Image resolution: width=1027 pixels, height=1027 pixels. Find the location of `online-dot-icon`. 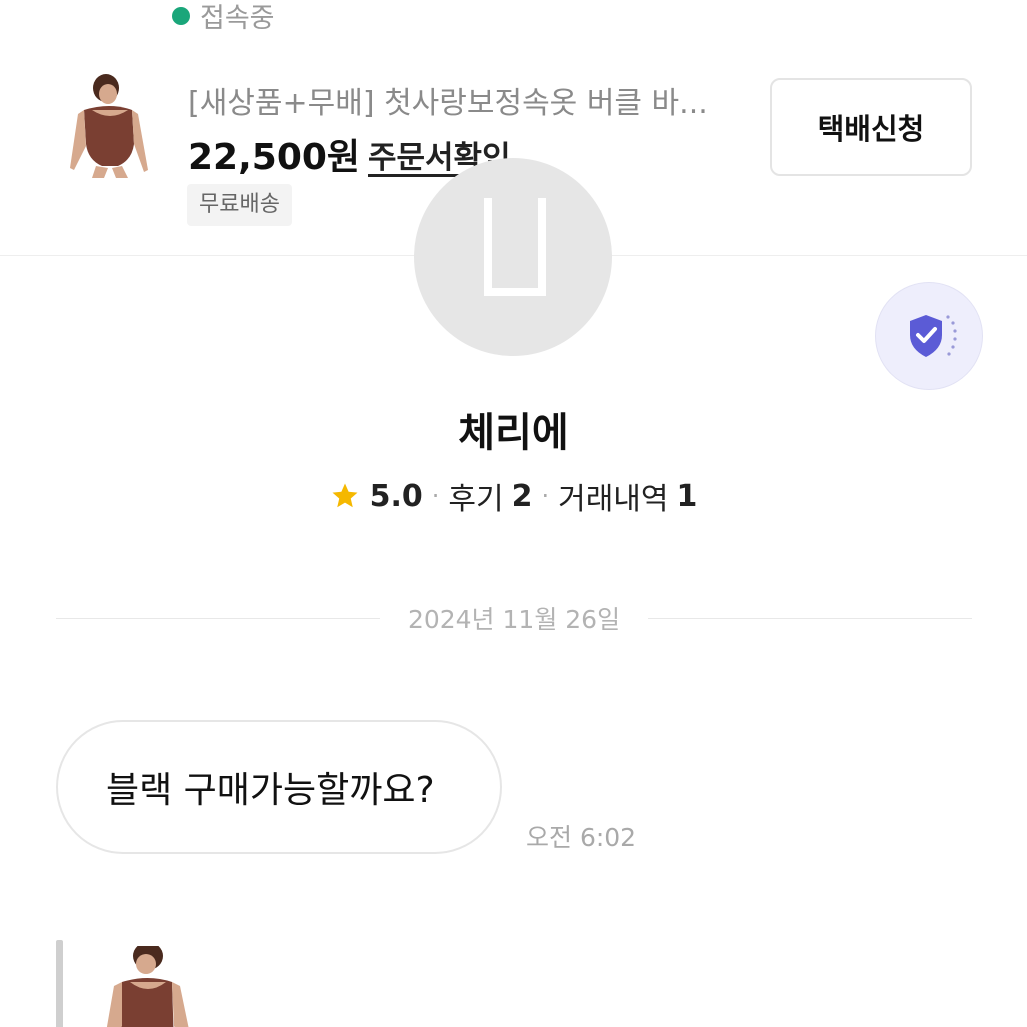

online-dot-icon is located at coordinates (181, 15).